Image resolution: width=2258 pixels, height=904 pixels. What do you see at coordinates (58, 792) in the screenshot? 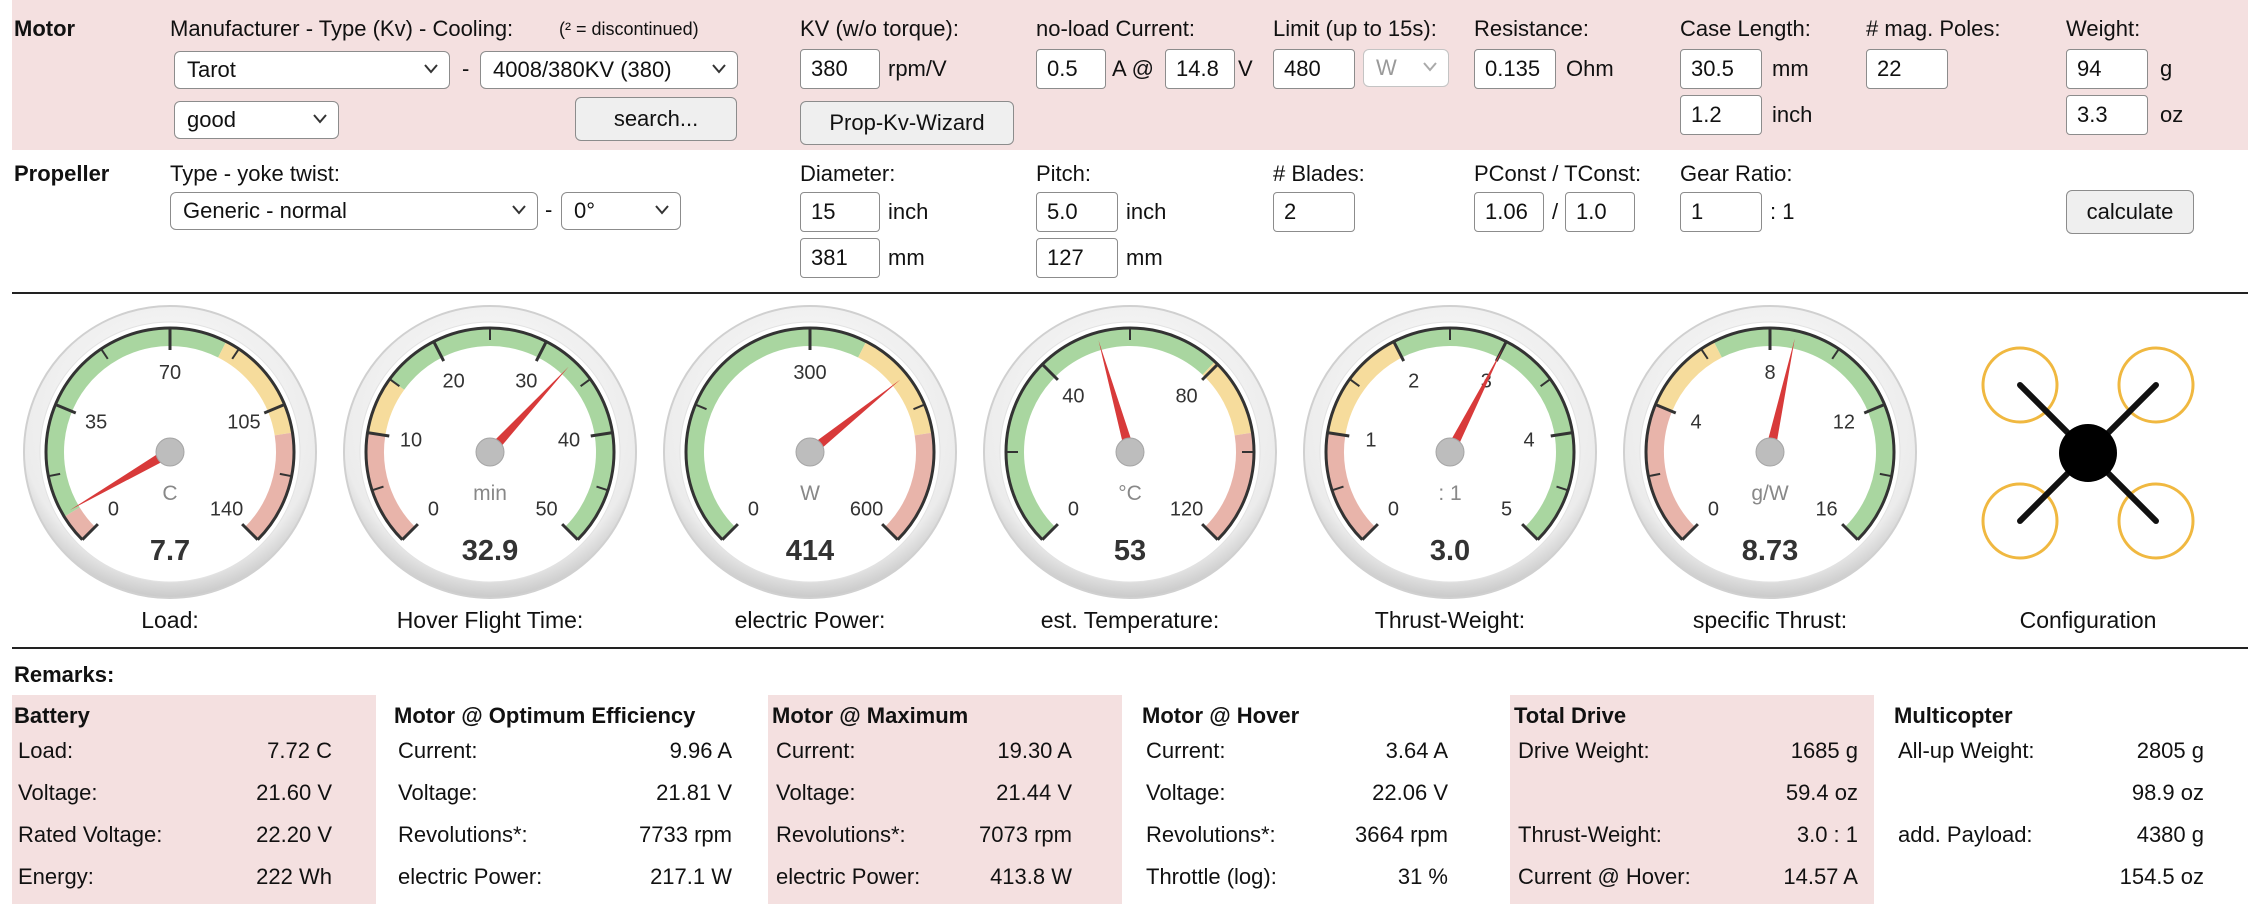
I see `table-row-label: Voltage:` at bounding box center [58, 792].